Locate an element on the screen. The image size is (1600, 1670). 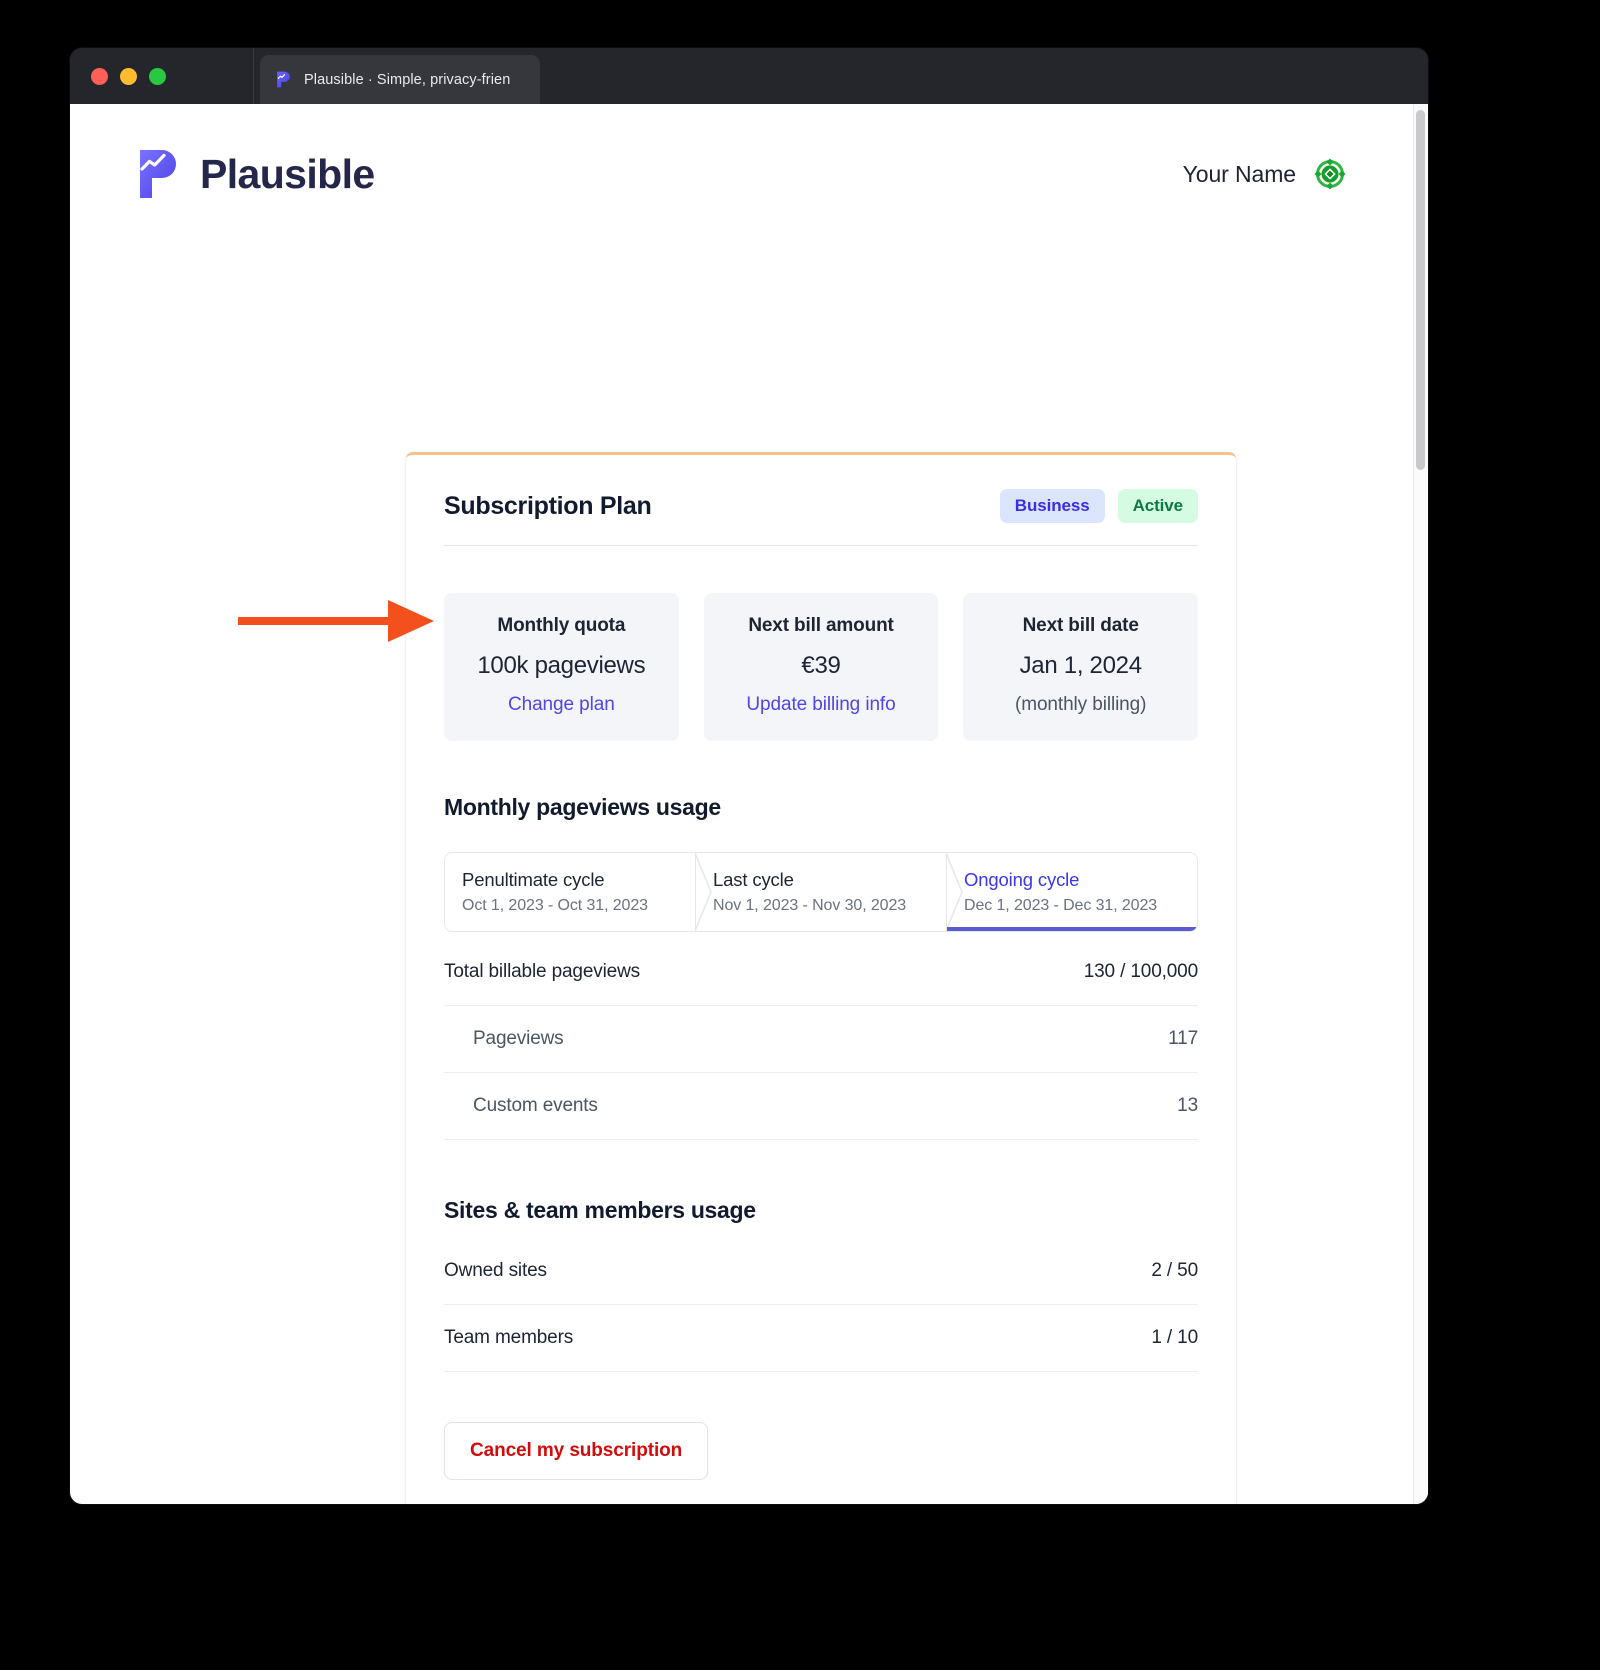
cycle-dates: Oct 1, 2023 - Oct 31, 2023 is located at coordinates (555, 905).